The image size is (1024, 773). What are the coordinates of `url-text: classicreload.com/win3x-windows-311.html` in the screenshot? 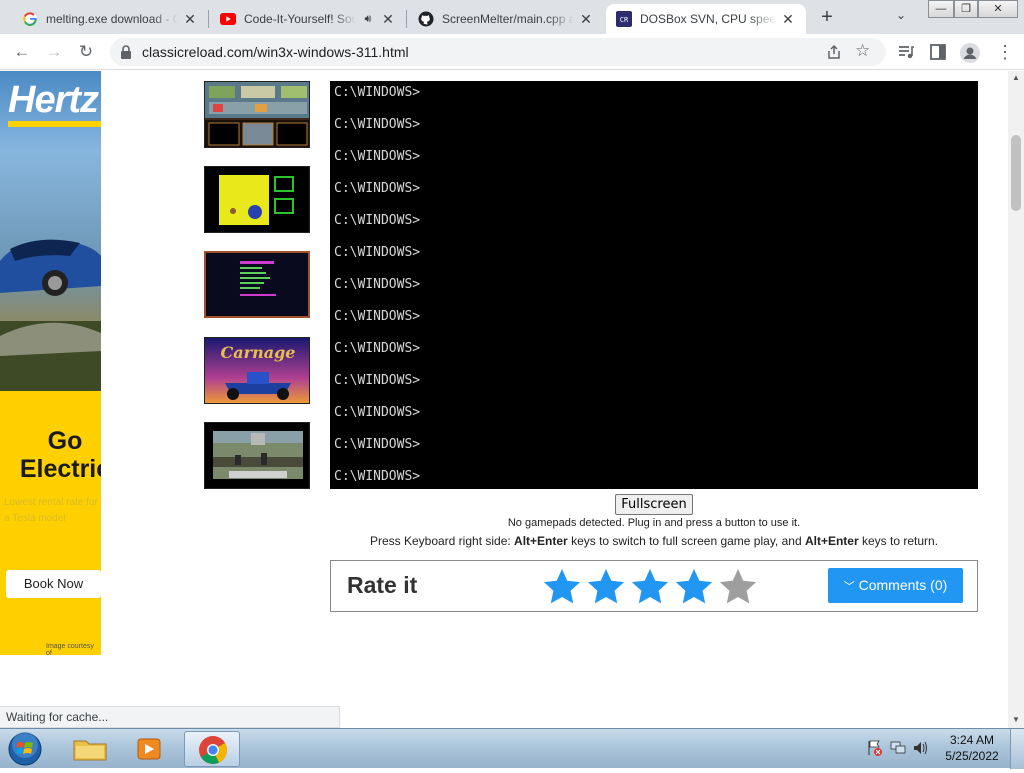 It's located at (275, 52).